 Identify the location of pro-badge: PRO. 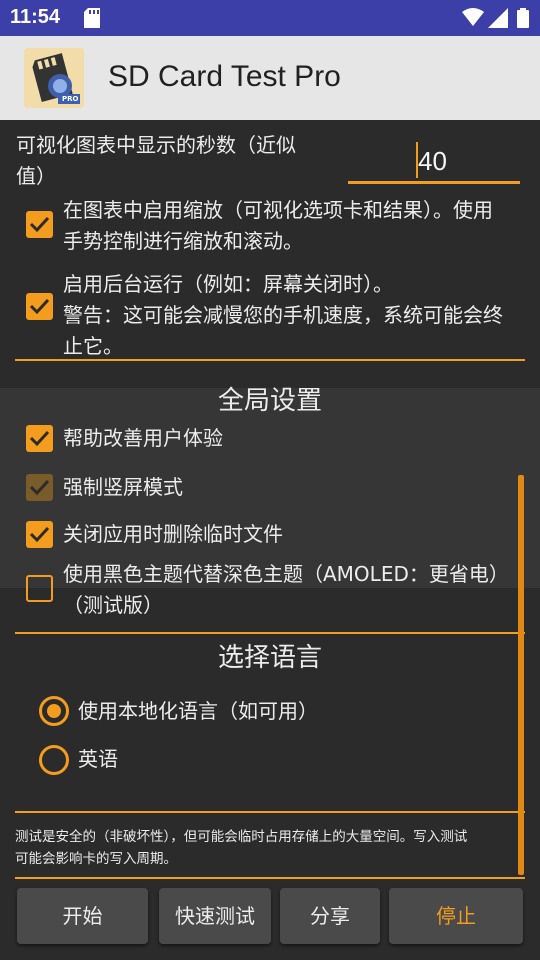
(70, 99).